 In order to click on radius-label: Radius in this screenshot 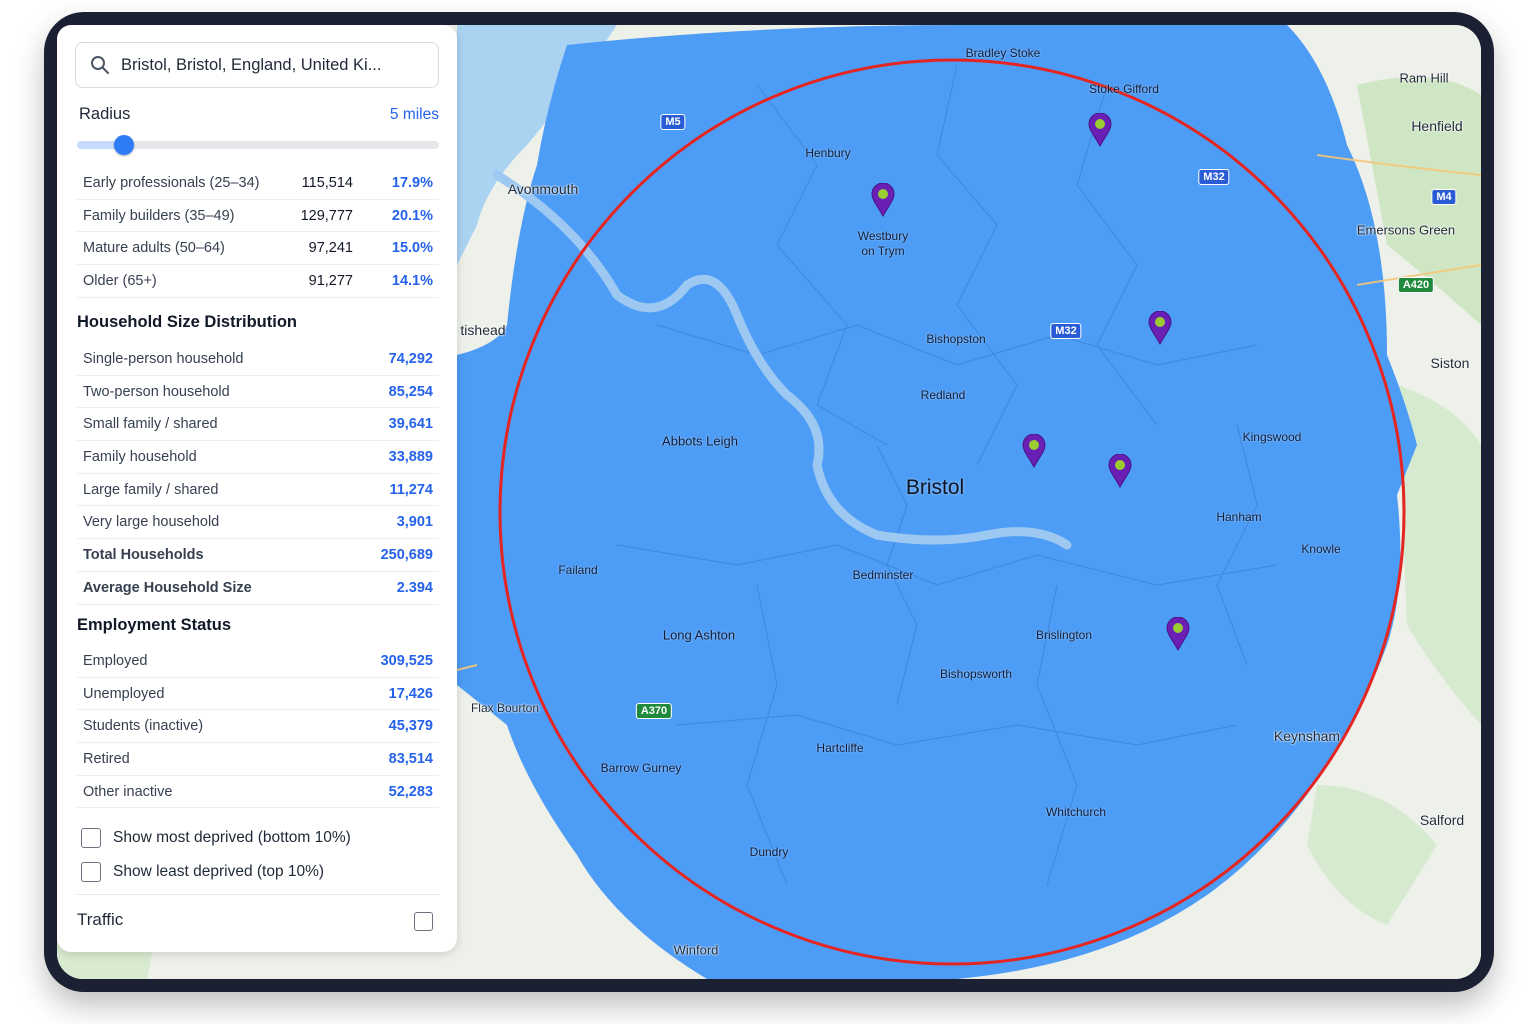, I will do `click(105, 114)`.